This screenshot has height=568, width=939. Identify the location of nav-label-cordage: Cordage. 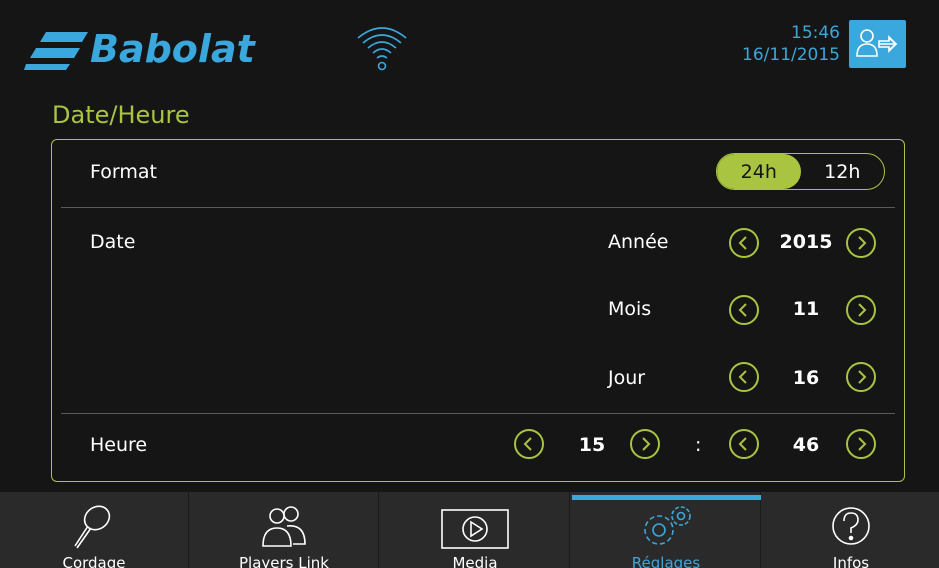
(94, 561).